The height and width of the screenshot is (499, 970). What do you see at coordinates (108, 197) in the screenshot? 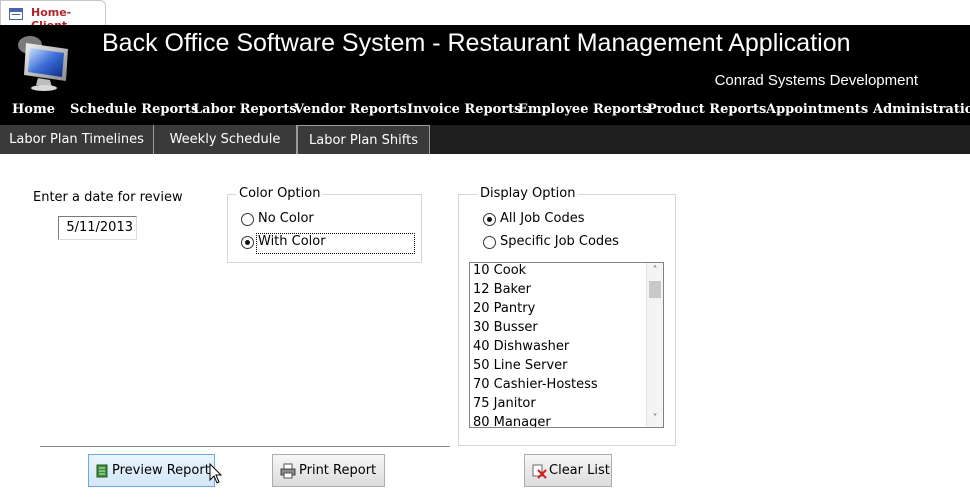
I see `date-label: Enter a date for review` at bounding box center [108, 197].